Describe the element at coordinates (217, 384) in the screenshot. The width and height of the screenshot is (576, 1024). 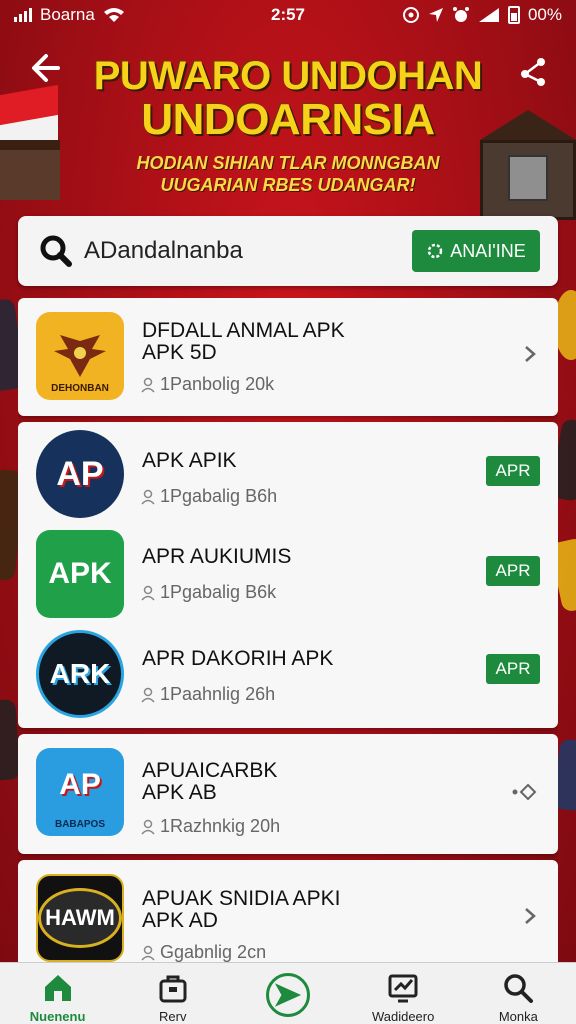
I see `app-meta-text: 1Panbolig 20k` at that location.